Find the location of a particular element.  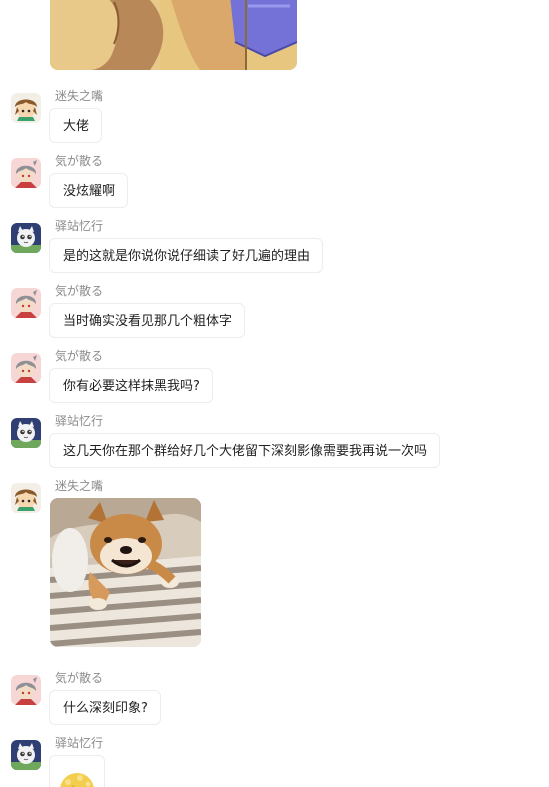

shared-image-top is located at coordinates (173, 35).